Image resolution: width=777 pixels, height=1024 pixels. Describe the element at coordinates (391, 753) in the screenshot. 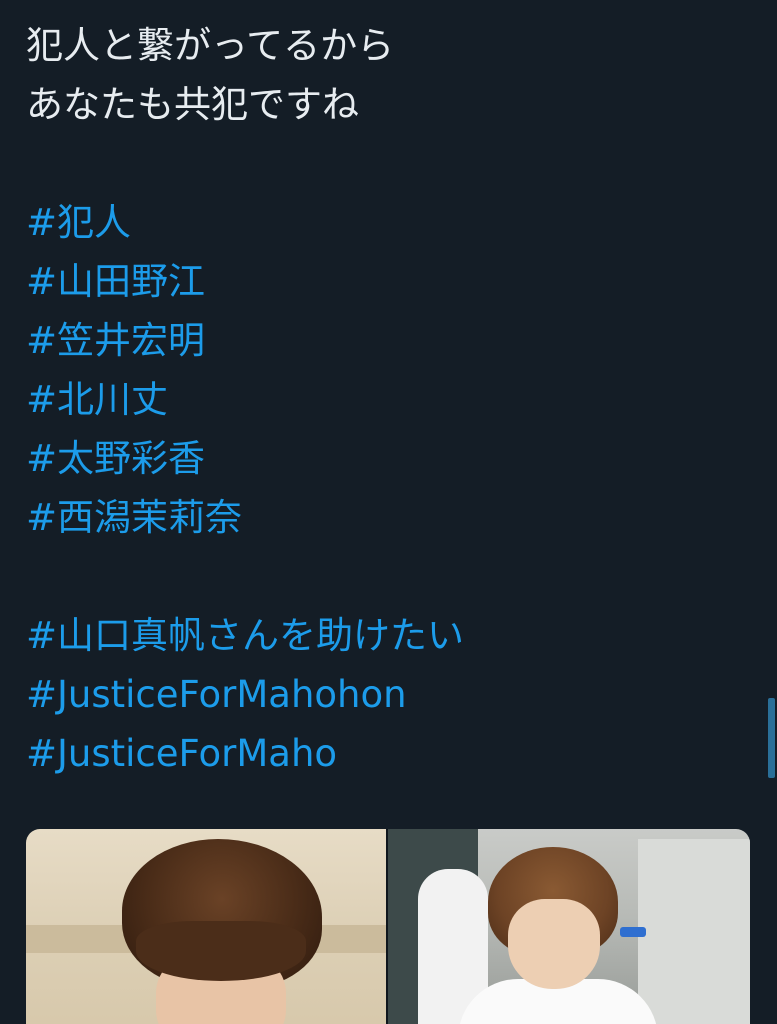

I see `hashtag-link: #JusticeForMaho` at that location.